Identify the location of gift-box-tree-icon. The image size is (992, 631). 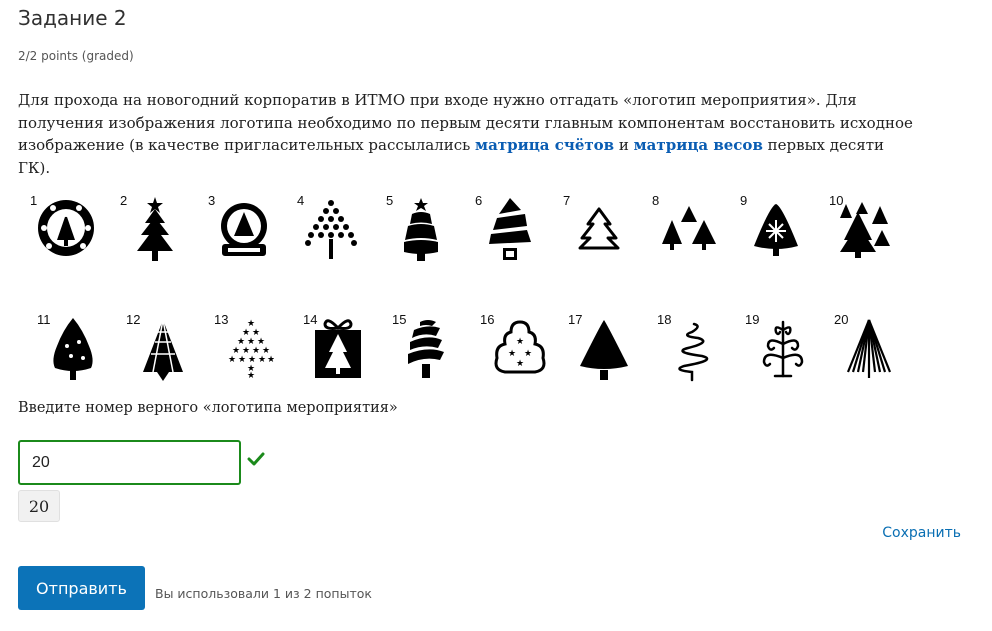
(338, 348).